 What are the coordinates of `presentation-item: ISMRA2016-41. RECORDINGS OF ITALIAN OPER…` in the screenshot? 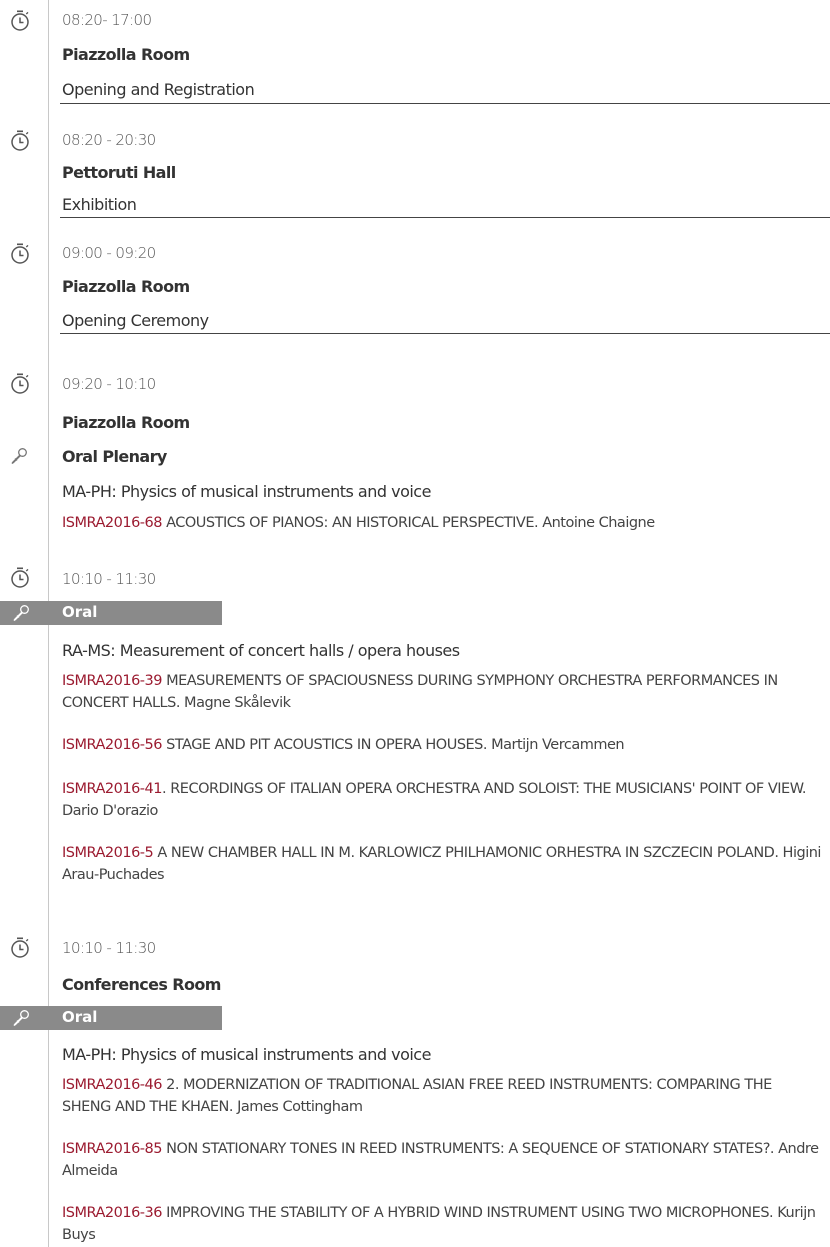 It's located at (434, 800).